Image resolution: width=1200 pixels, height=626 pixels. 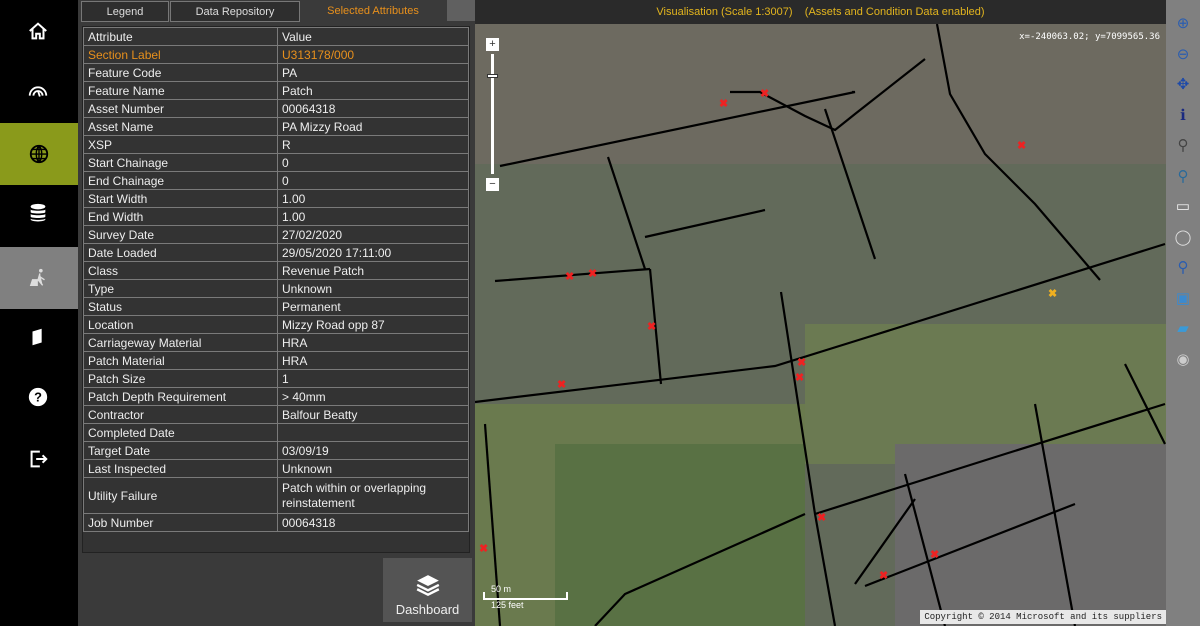 I want to click on zoom-out-icon: ⊖, so click(x=1183, y=54).